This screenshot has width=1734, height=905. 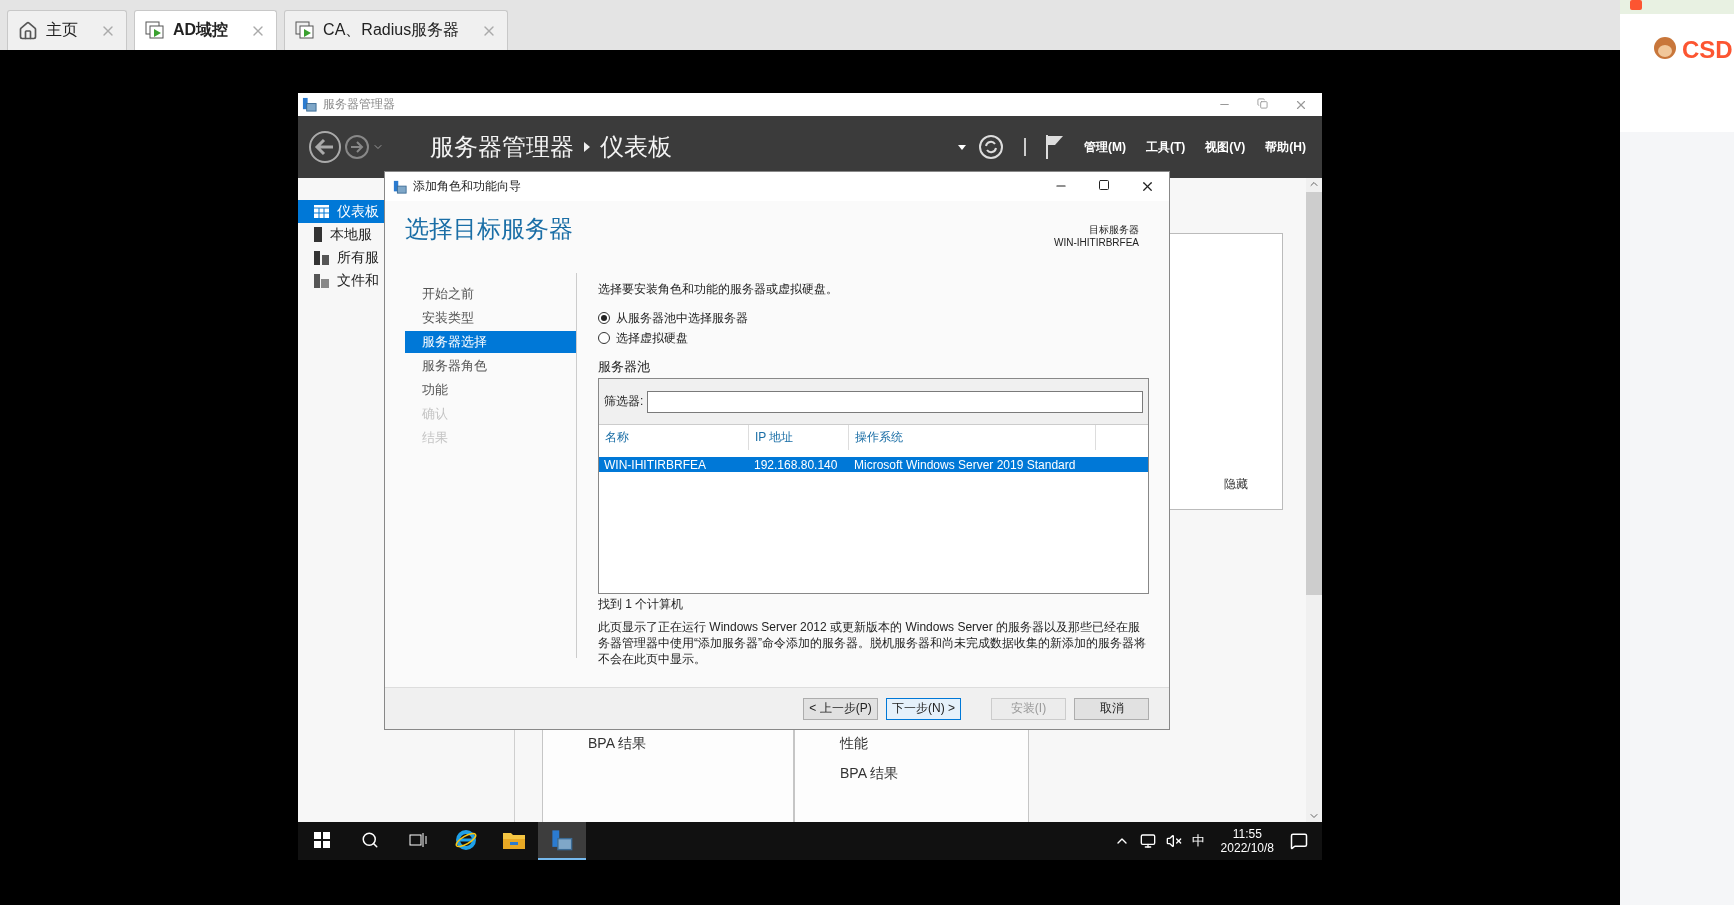 What do you see at coordinates (514, 840) in the screenshot?
I see `folder-icon` at bounding box center [514, 840].